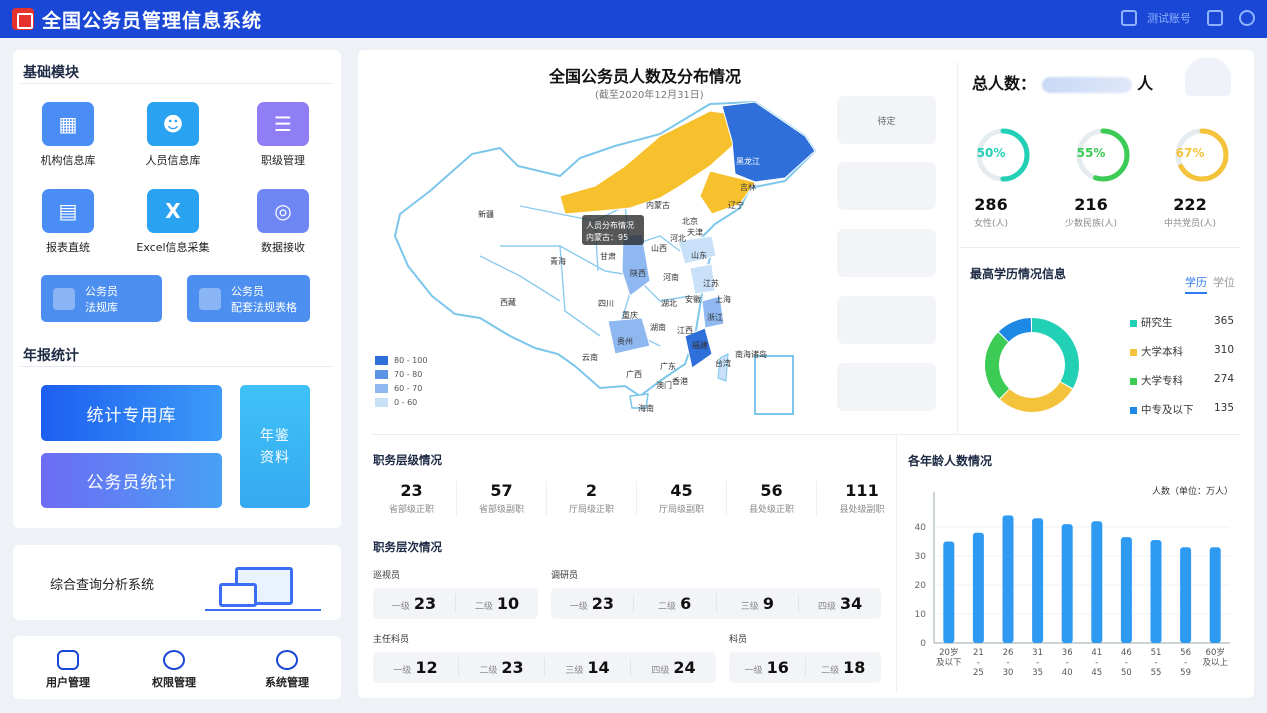  I want to click on system-icon, so click(287, 660).